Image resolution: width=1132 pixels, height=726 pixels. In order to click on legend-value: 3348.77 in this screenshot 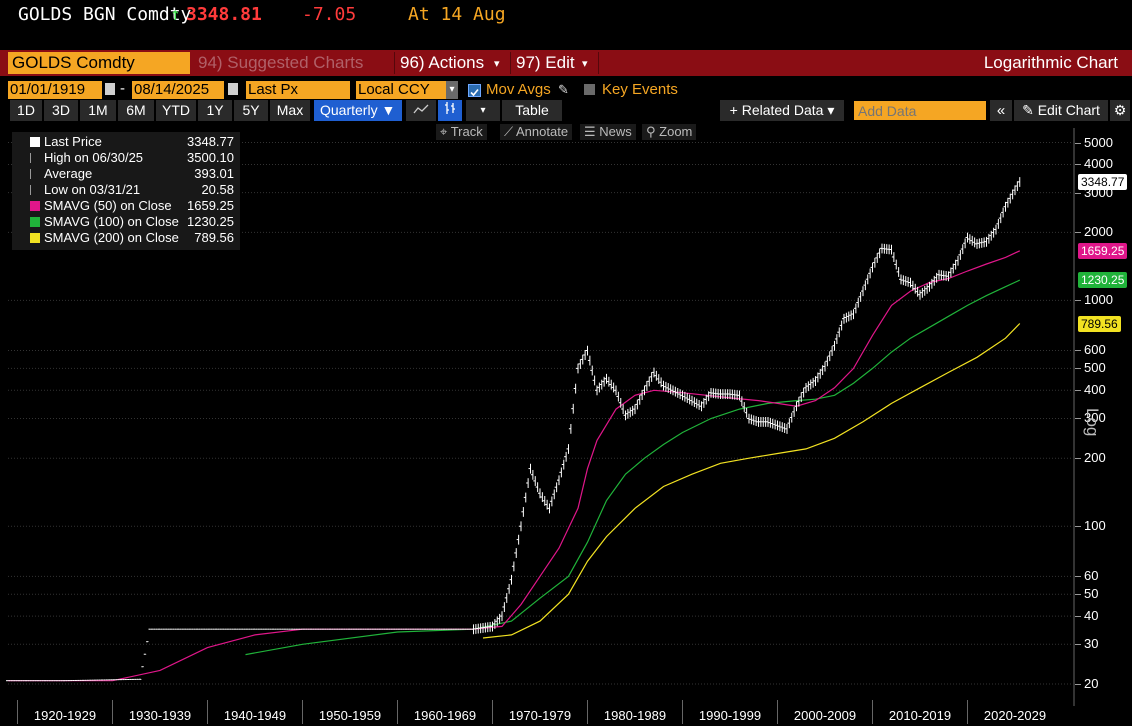, I will do `click(210, 141)`.